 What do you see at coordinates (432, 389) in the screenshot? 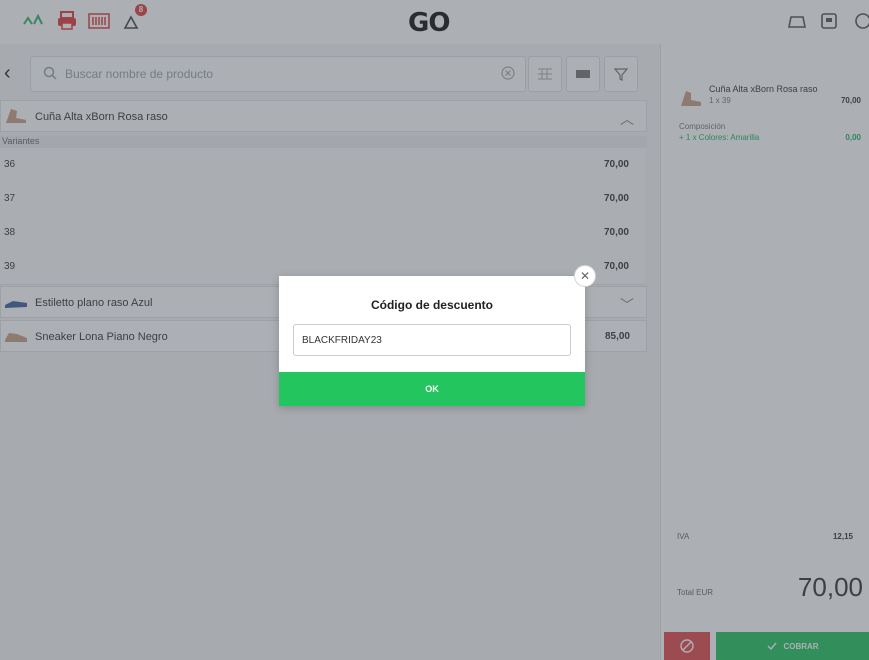
I see `ok-button: OK` at bounding box center [432, 389].